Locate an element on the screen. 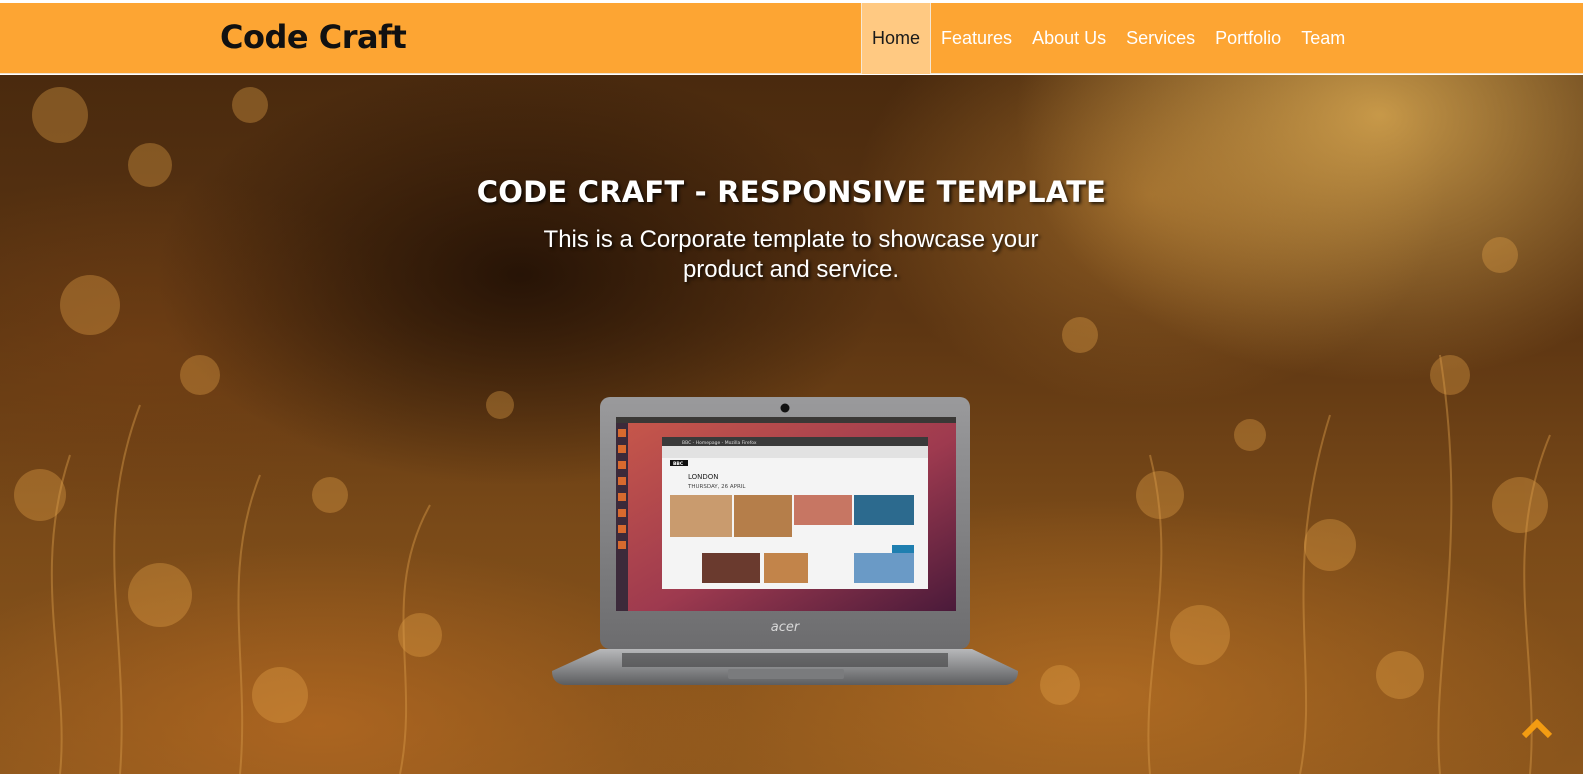 This screenshot has height=774, width=1583. nav-item-home: Home is located at coordinates (896, 38).